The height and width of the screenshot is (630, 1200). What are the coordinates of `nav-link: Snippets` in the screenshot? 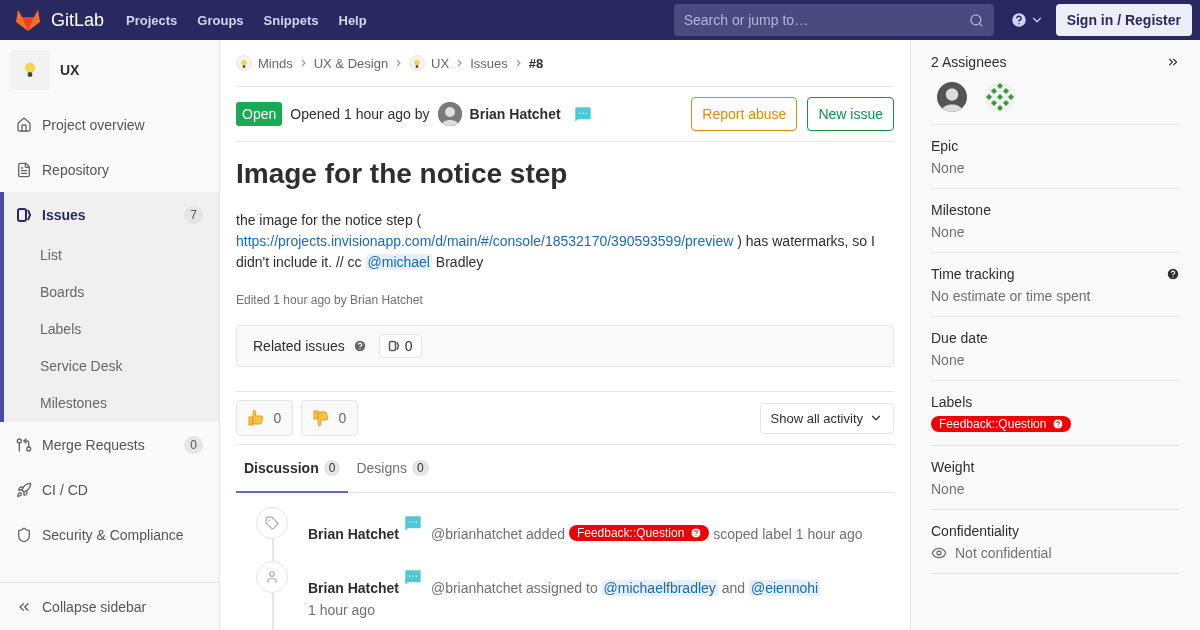 It's located at (291, 20).